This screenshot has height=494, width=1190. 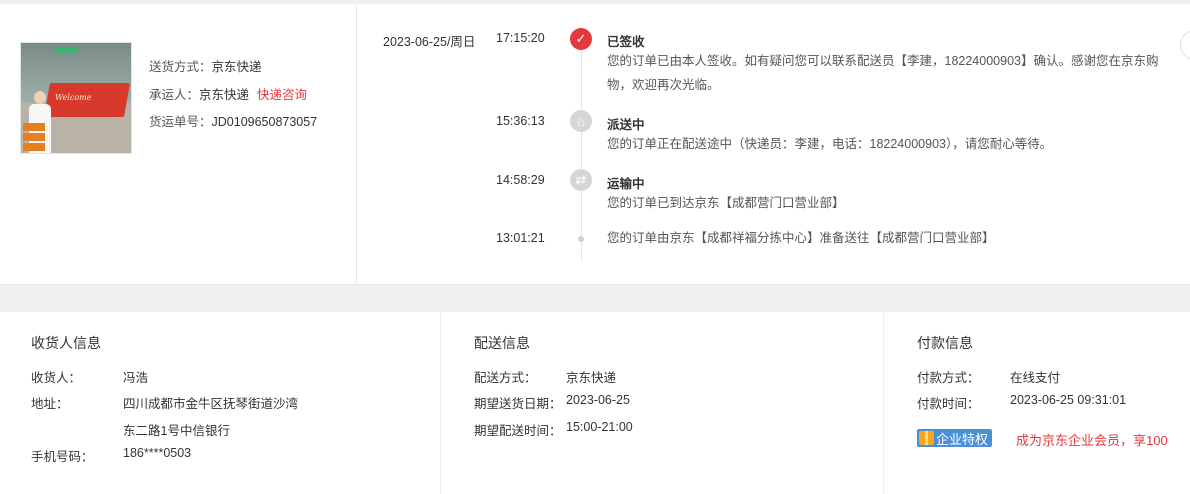 I want to click on enterprise-badge-label: 企业特权, so click(x=962, y=439).